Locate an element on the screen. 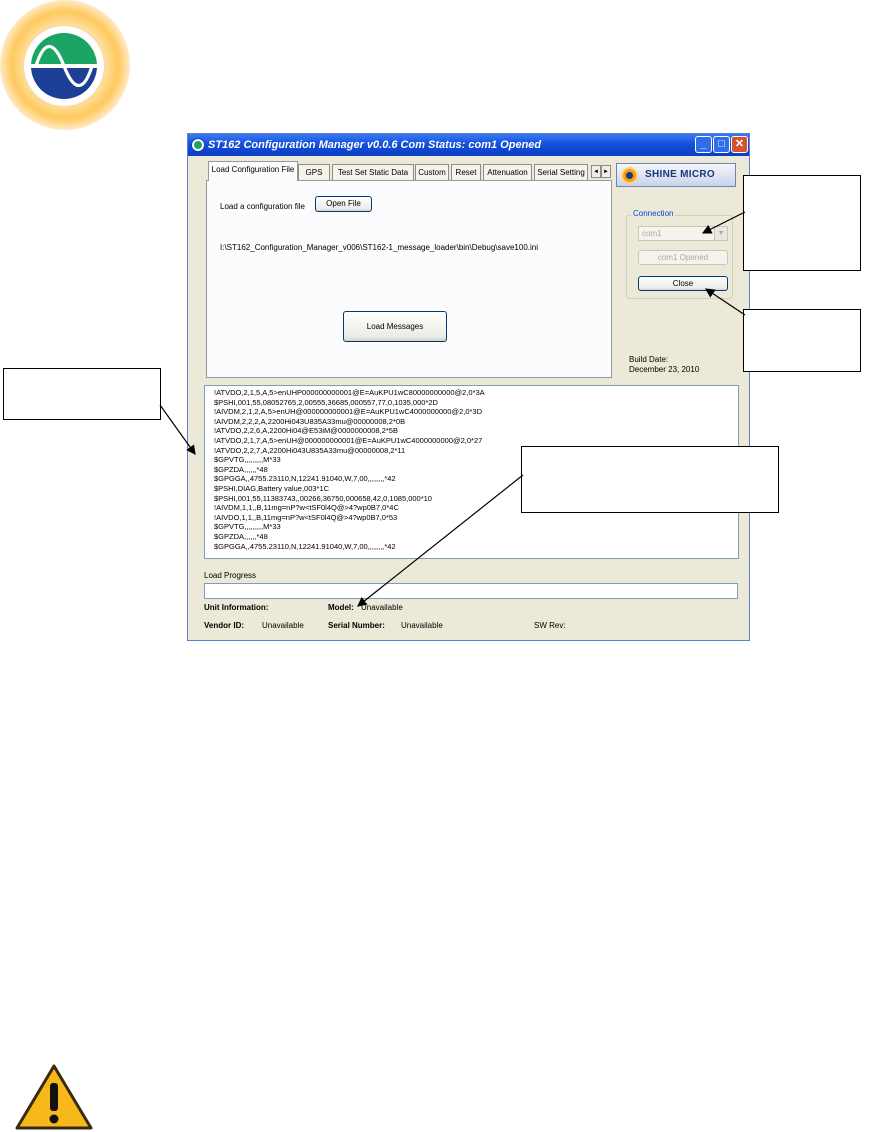  vendor-id-value: Unavailable is located at coordinates (283, 625).